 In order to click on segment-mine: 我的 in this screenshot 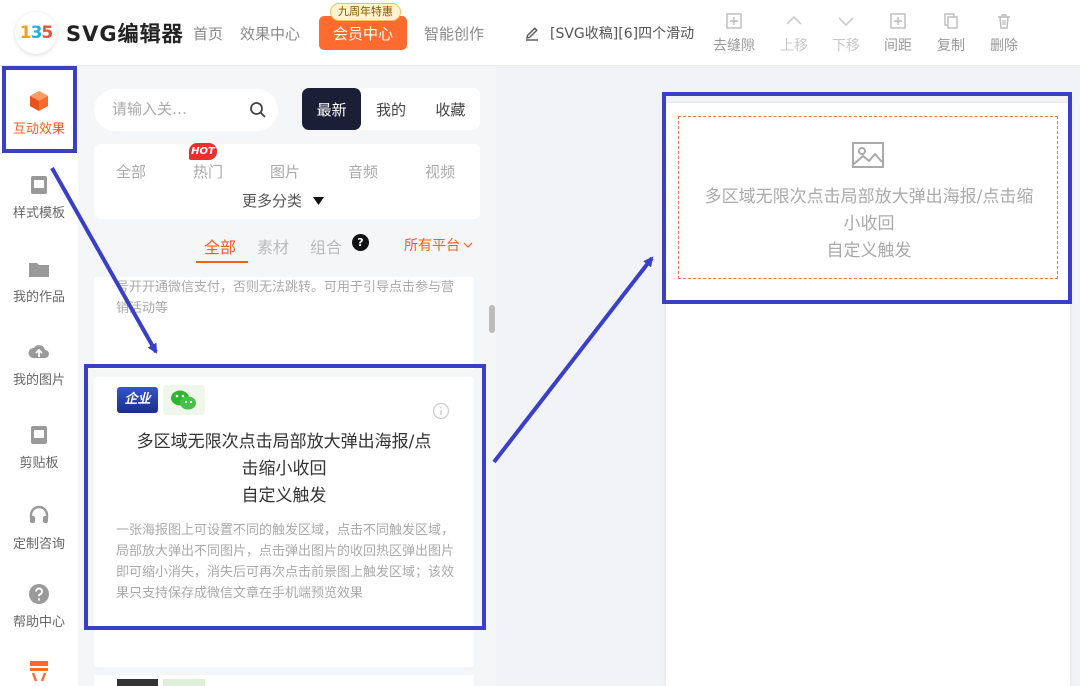, I will do `click(390, 109)`.